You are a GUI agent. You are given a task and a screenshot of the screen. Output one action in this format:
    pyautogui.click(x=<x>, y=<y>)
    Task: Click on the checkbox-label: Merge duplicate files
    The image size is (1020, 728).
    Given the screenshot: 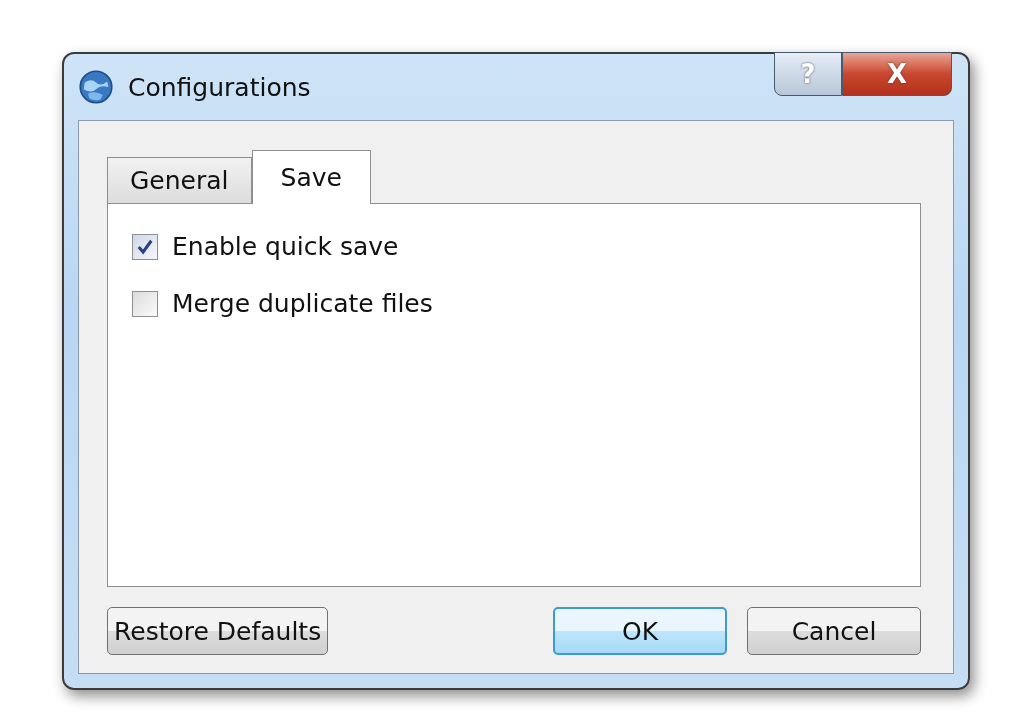 What is the action you would take?
    pyautogui.click(x=302, y=303)
    